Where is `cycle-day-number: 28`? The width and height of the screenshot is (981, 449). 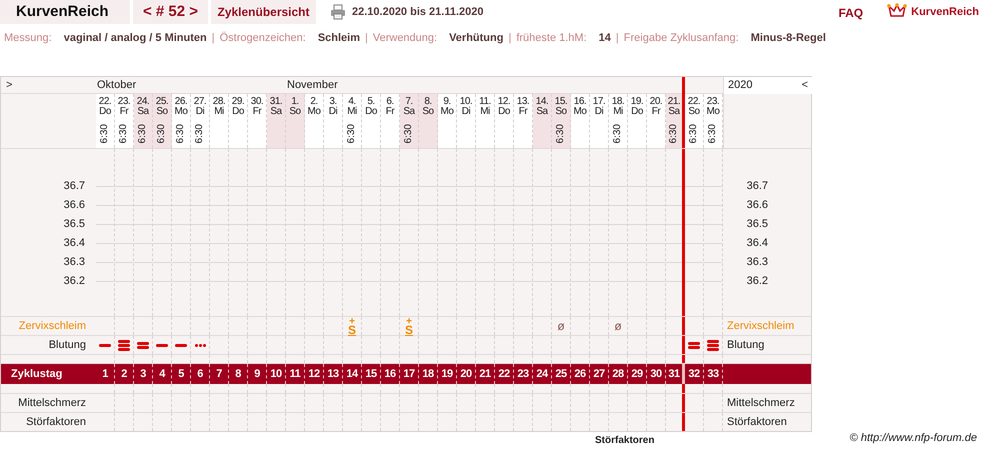 cycle-day-number: 28 is located at coordinates (618, 374).